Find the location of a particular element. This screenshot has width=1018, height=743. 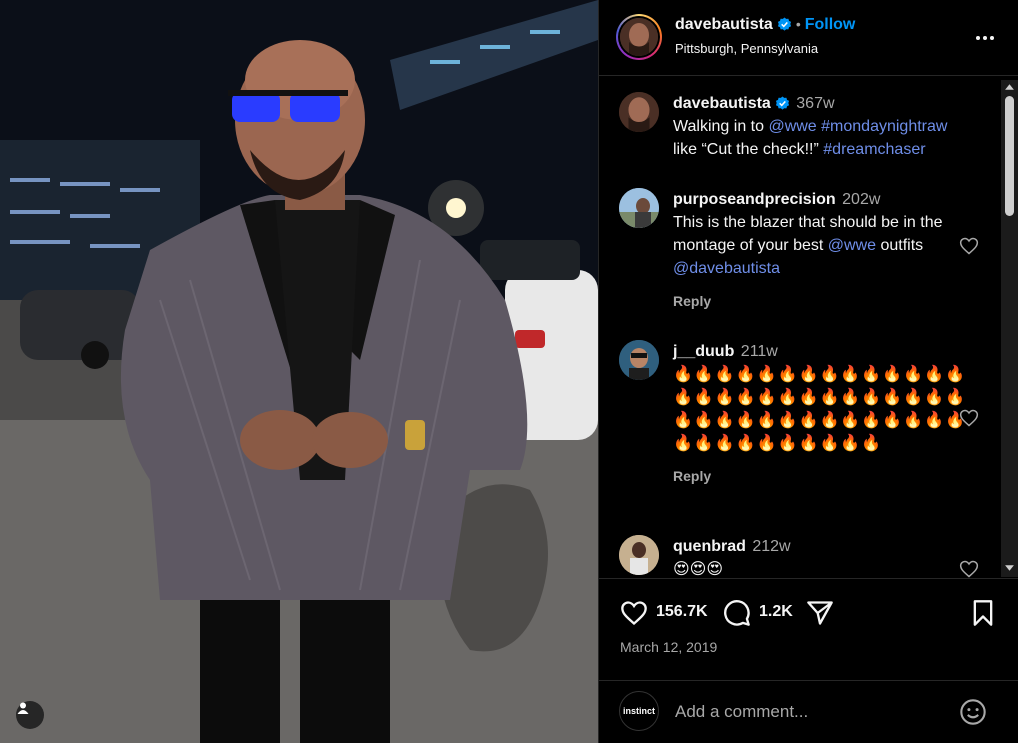

caption-time: 367w is located at coordinates (815, 103).